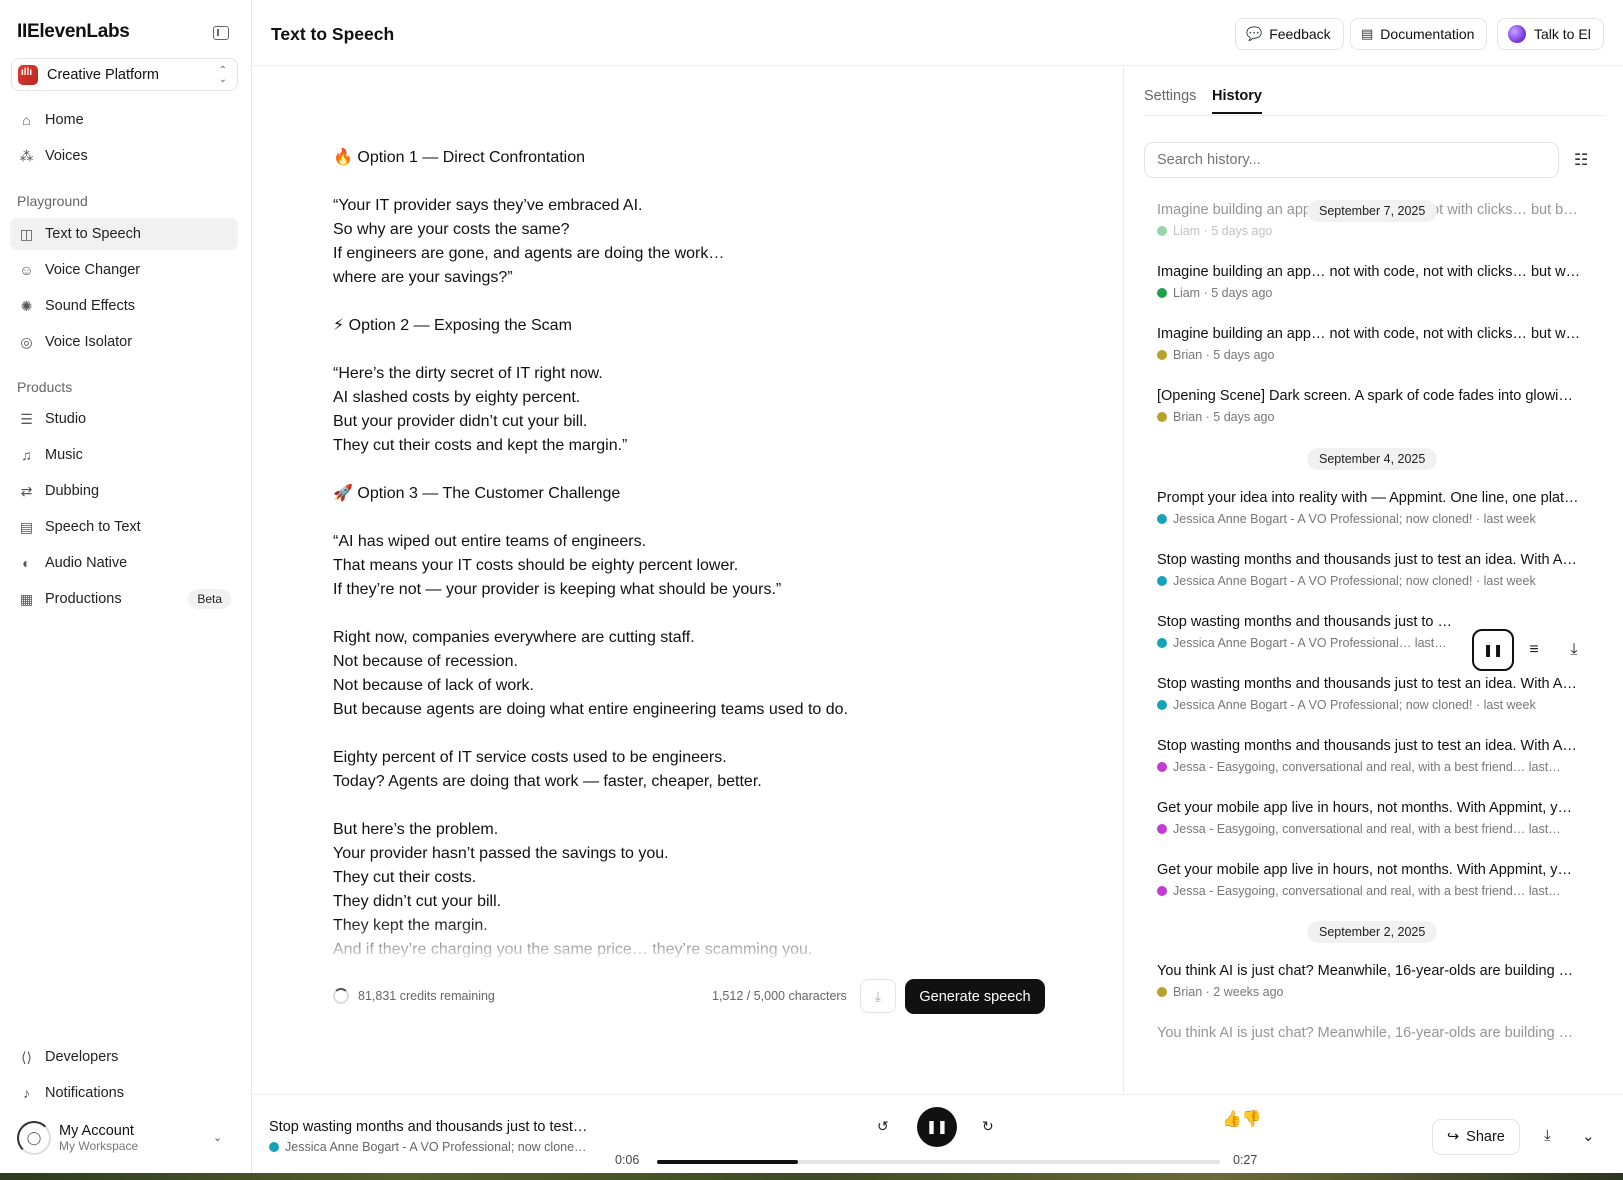 The width and height of the screenshot is (1623, 1180). Describe the element at coordinates (26, 233) in the screenshot. I see `tts-icon: ◫` at that location.